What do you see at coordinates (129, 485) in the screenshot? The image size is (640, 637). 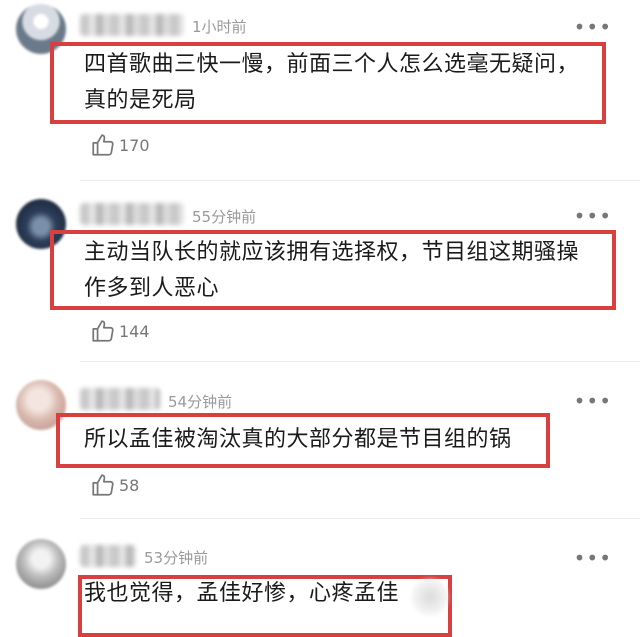 I see `like-count: 58` at bounding box center [129, 485].